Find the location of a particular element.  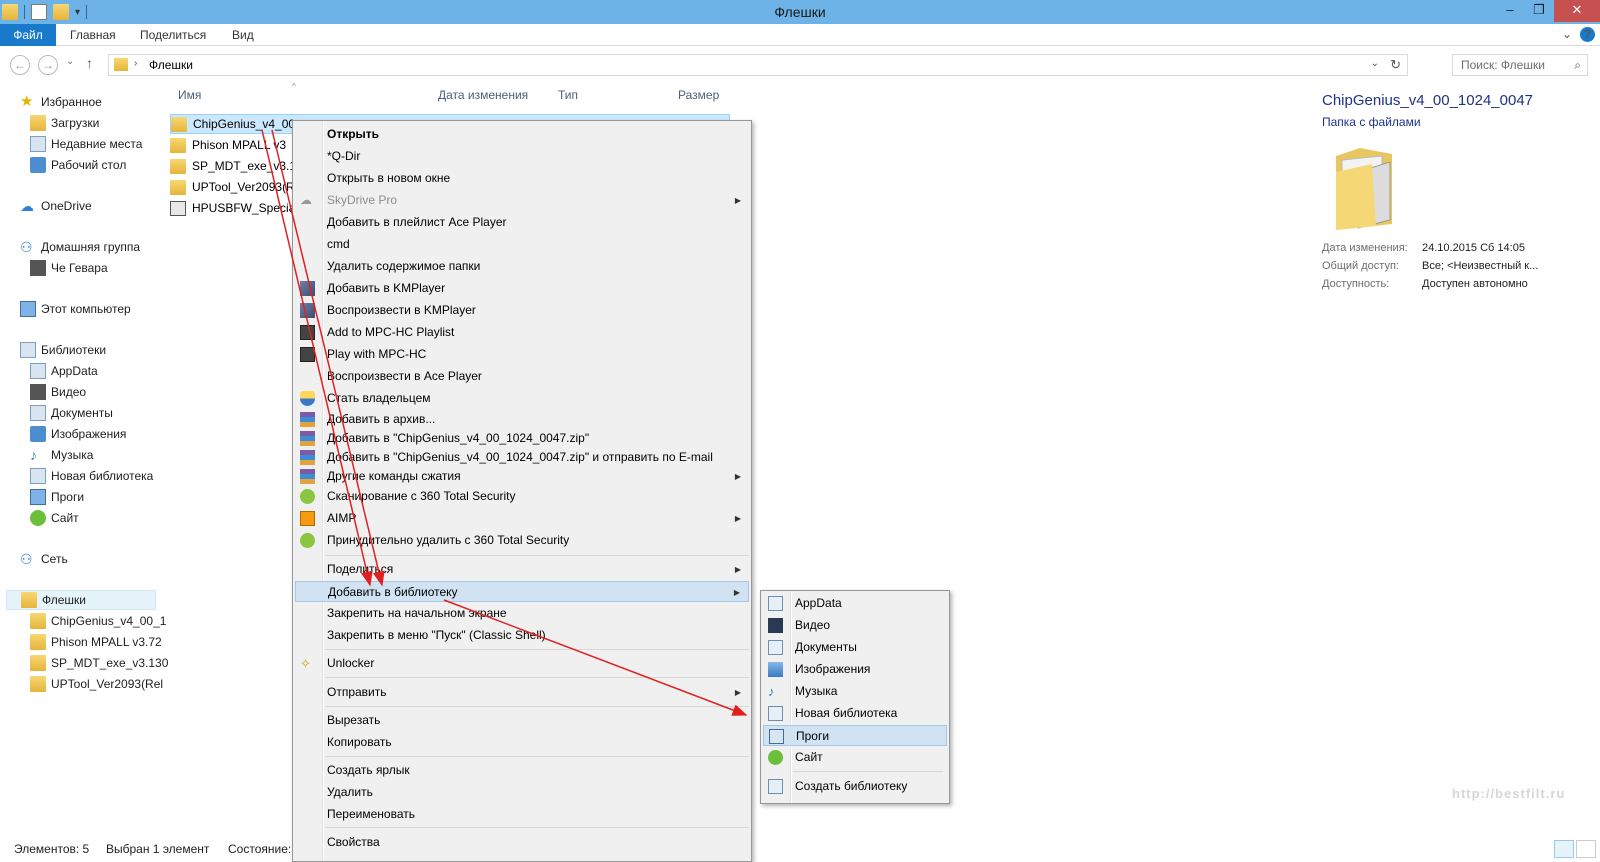

nav-onedrive: ☁ OneDrive is located at coordinates (56, 206).